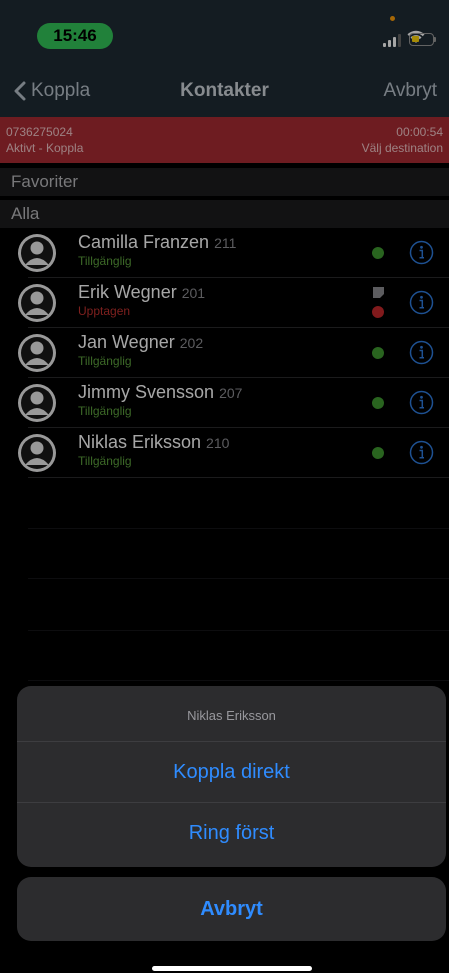  Describe the element at coordinates (231, 772) in the screenshot. I see `transfer-direct-button: Koppla direkt` at that location.